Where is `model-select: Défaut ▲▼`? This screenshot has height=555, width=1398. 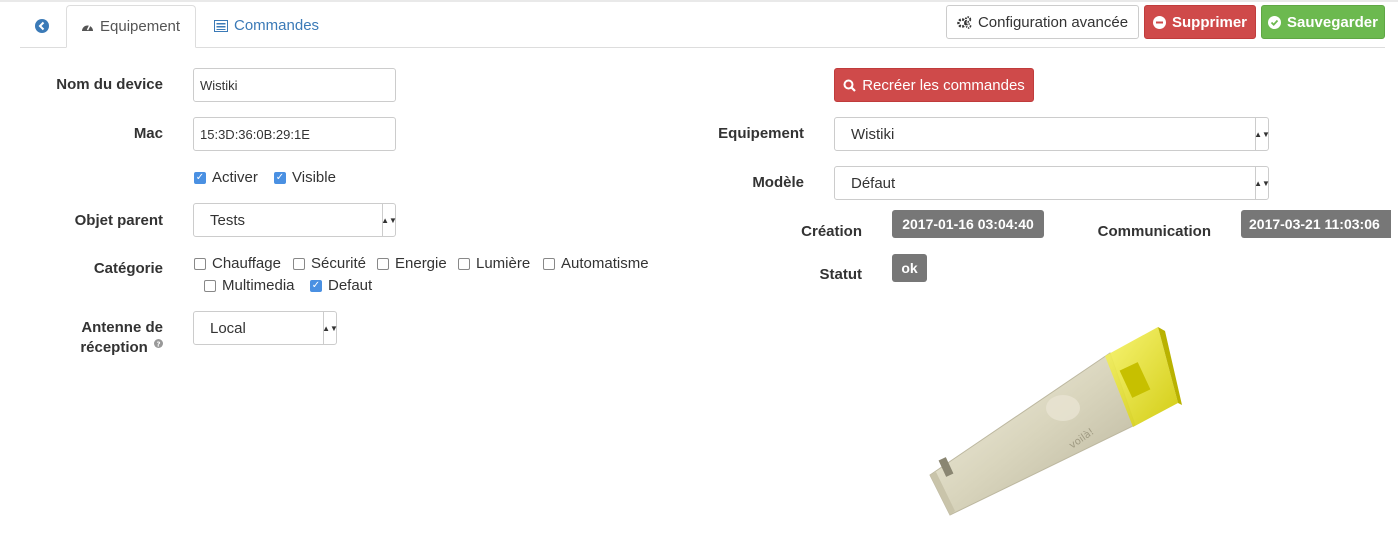
model-select: Défaut ▲▼ is located at coordinates (1052, 183).